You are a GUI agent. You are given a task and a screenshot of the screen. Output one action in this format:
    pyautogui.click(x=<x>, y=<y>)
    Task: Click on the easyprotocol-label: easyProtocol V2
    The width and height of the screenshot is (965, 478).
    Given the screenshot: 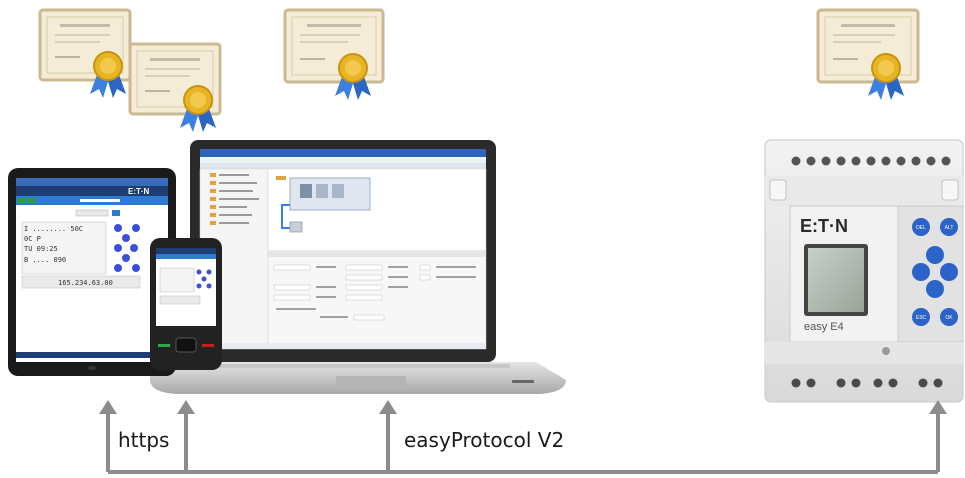 What is the action you would take?
    pyautogui.click(x=484, y=440)
    